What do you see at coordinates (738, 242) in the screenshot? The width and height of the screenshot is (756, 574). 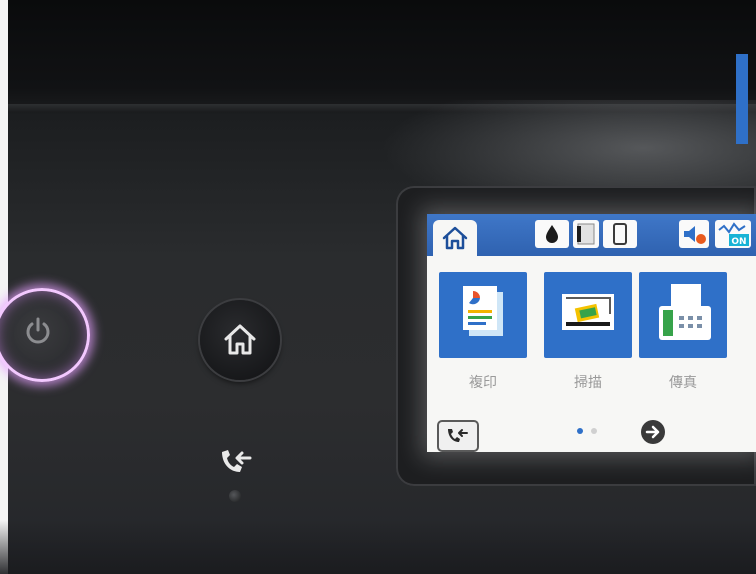 I see `wifi-on-badge: ON` at bounding box center [738, 242].